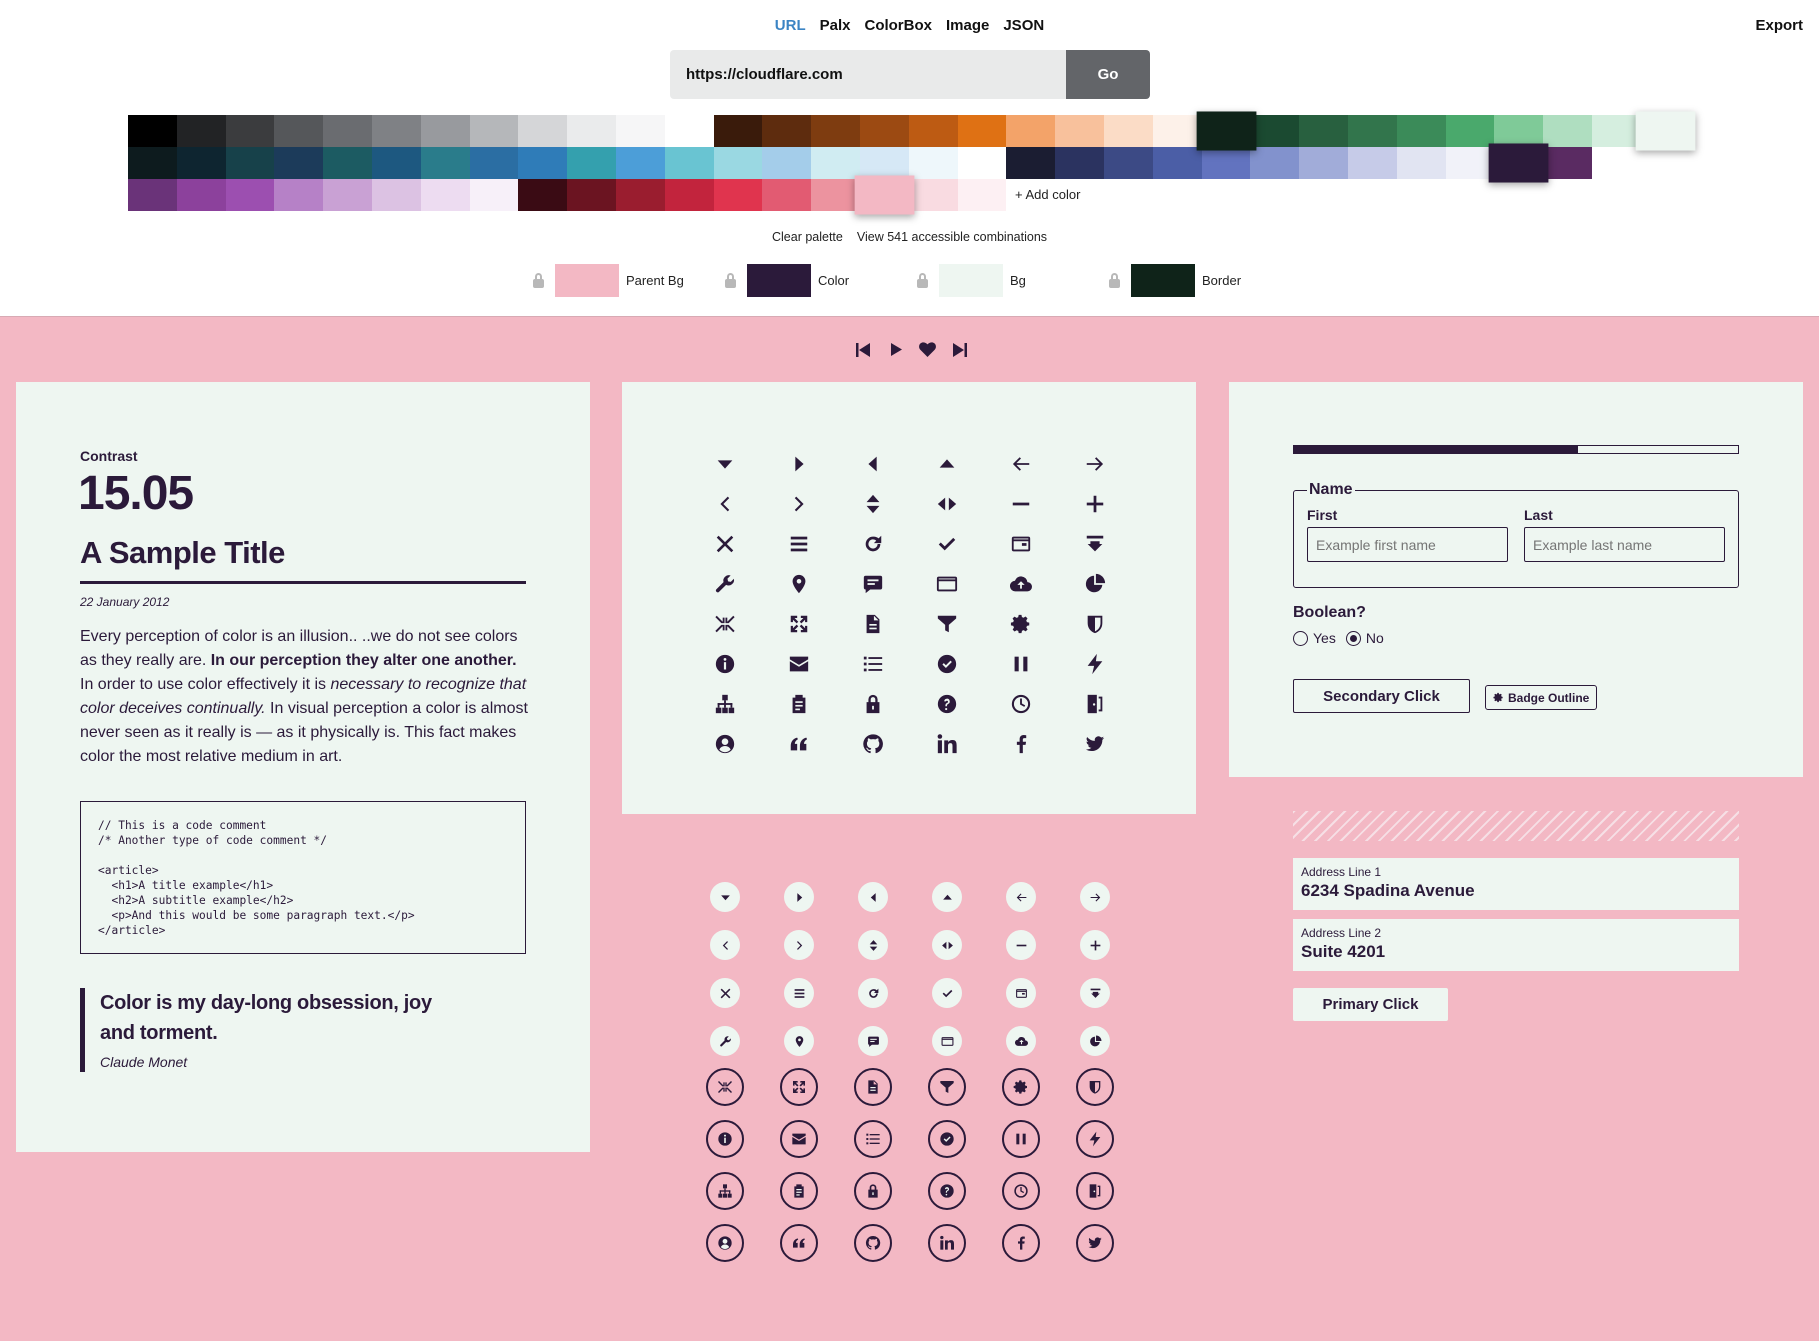 This screenshot has height=1341, width=1819. I want to click on triangle-up-icon-cell, so click(947, 464).